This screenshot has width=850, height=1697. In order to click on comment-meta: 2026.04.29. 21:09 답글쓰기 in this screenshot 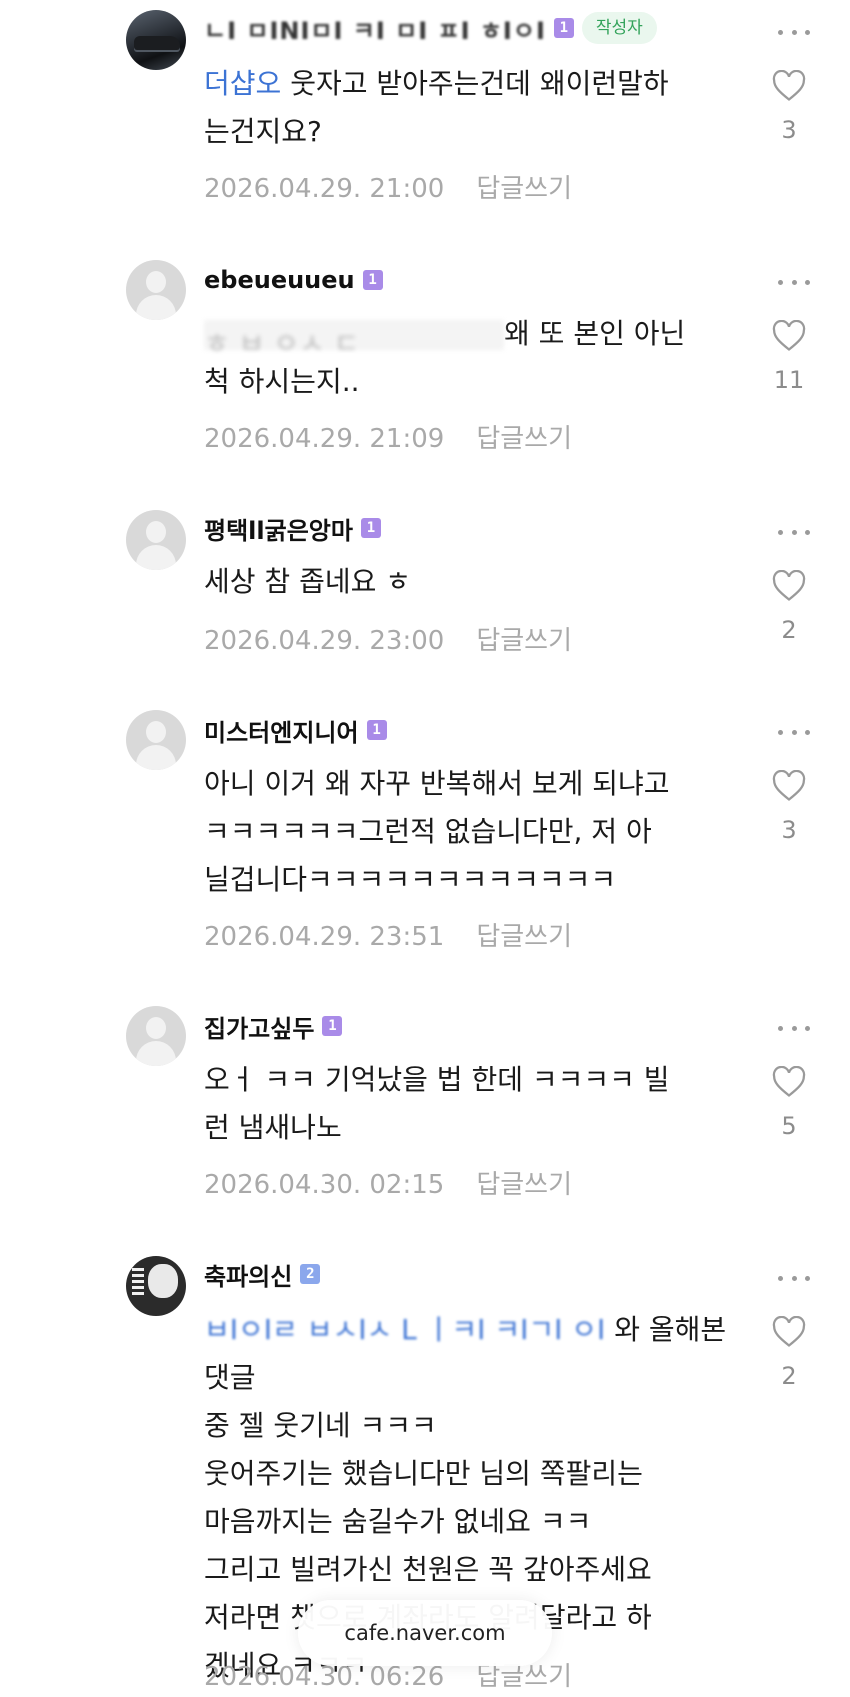, I will do `click(388, 436)`.